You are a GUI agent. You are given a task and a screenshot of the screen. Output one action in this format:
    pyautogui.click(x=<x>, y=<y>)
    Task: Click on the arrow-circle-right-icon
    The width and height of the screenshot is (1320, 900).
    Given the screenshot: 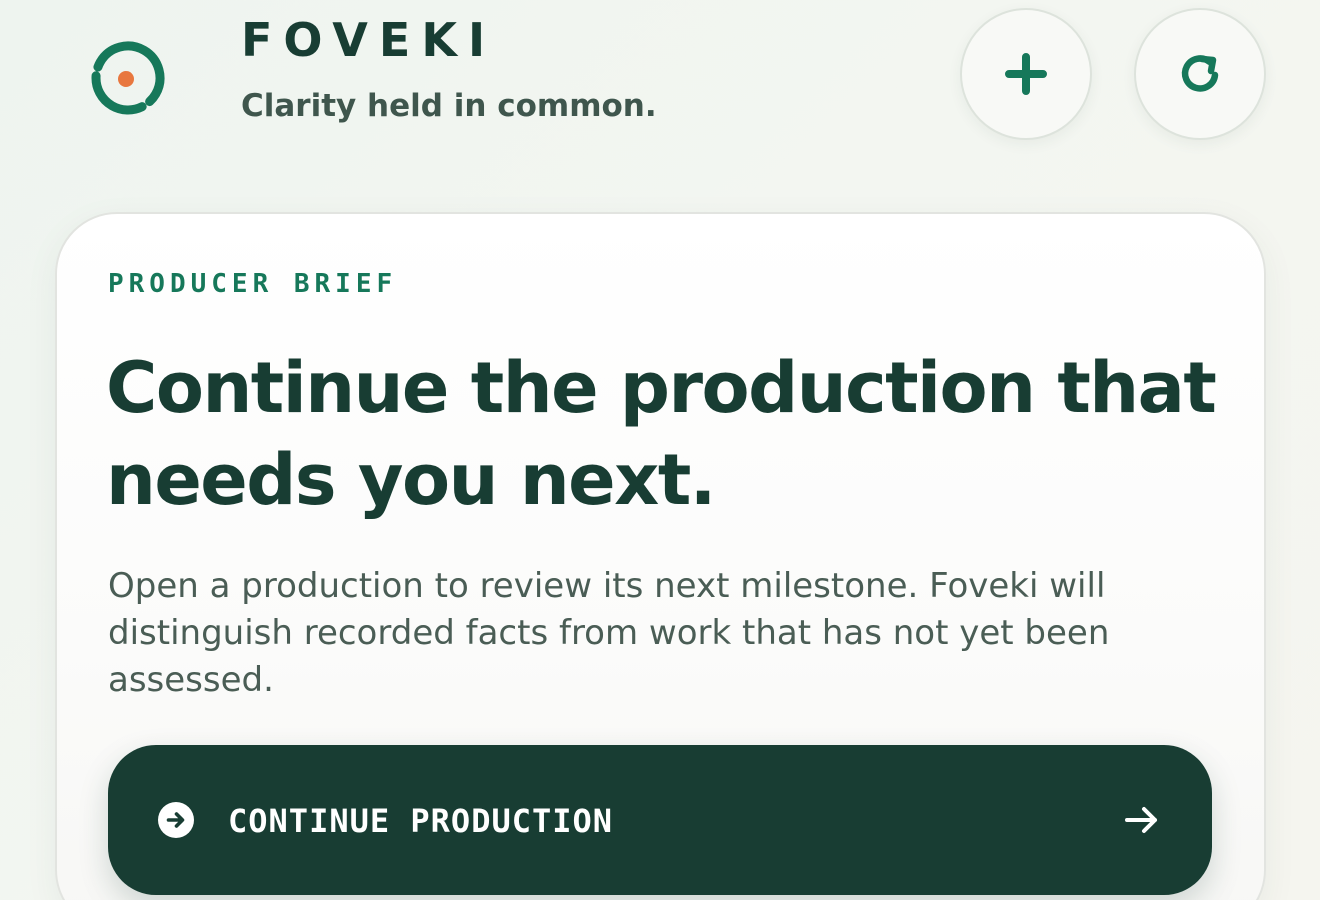 What is the action you would take?
    pyautogui.click(x=176, y=820)
    